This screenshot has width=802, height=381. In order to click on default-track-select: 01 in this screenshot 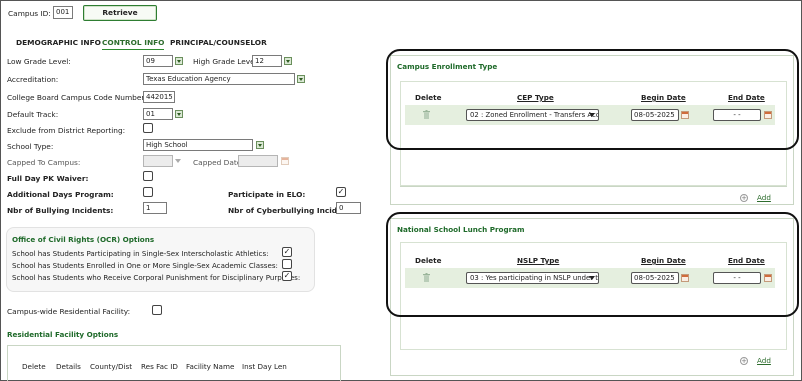, I will do `click(158, 114)`.